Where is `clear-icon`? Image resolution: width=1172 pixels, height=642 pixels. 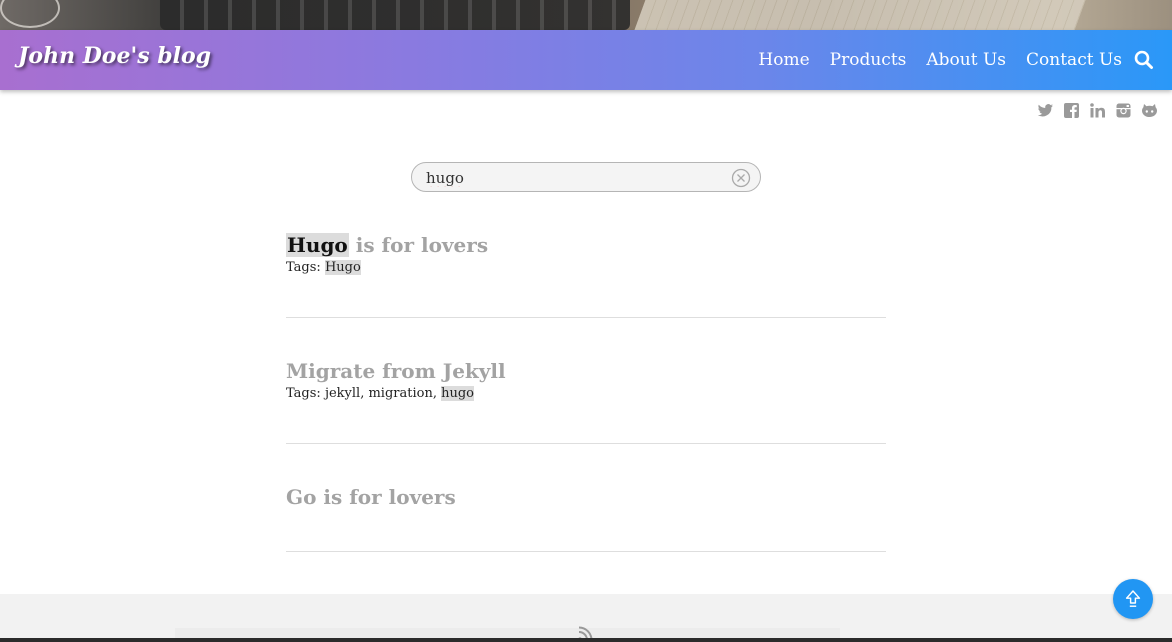
clear-icon is located at coordinates (741, 178).